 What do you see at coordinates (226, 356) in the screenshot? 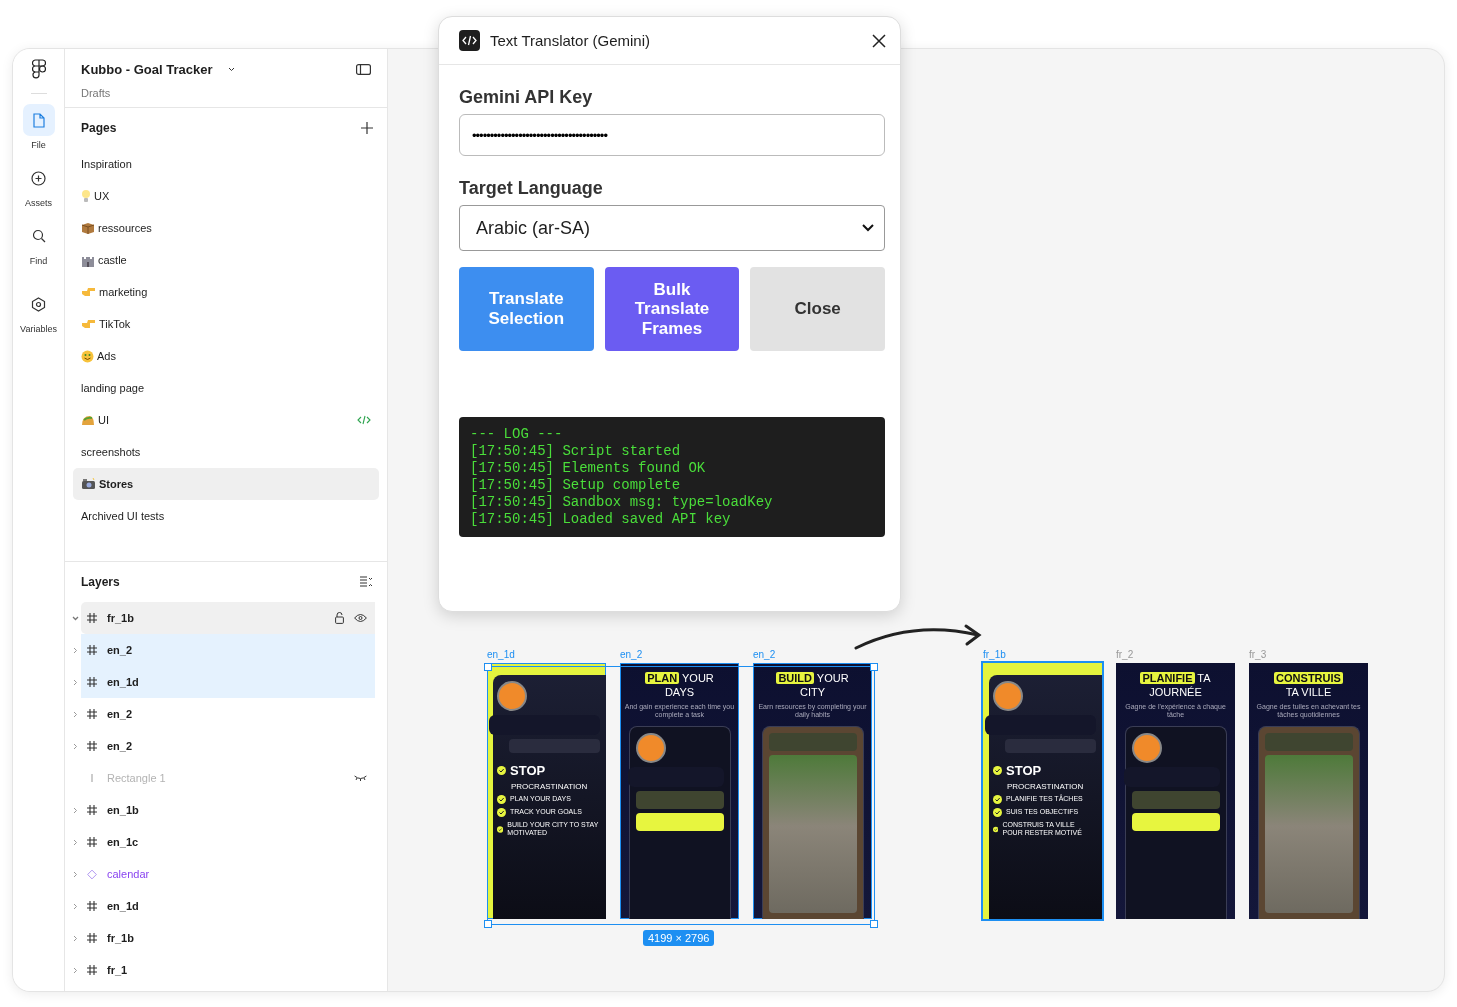
I see `page-item: Ads` at bounding box center [226, 356].